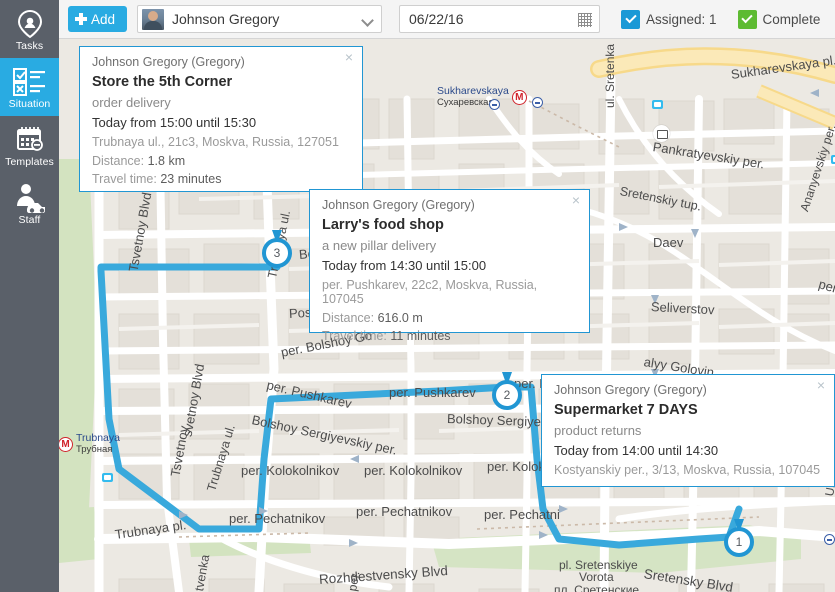  Describe the element at coordinates (226, 19) in the screenshot. I see `staff-select-value: Johnson Gregory` at that location.